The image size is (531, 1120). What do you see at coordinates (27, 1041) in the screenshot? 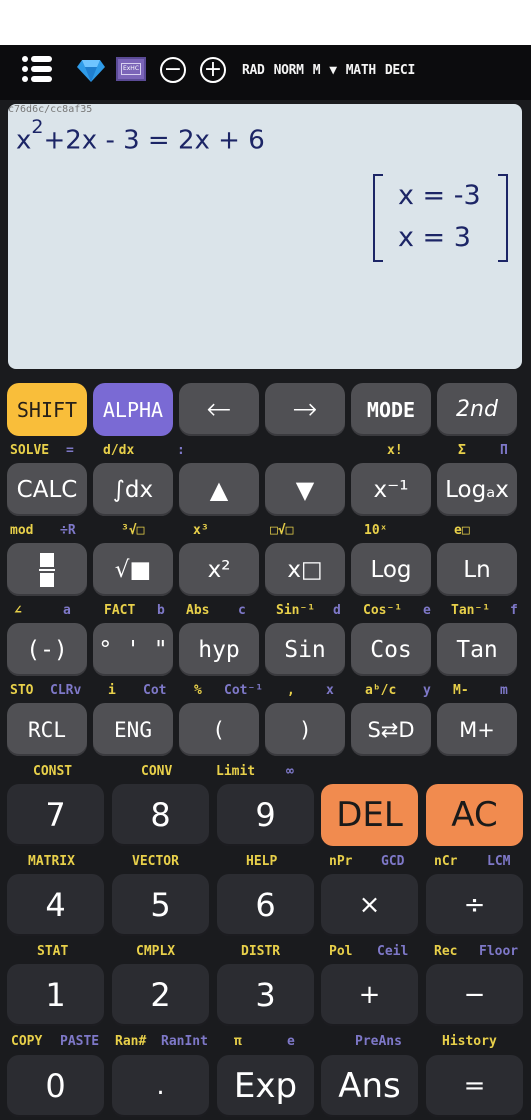
I see `secondary-function-copy: COPY` at bounding box center [27, 1041].